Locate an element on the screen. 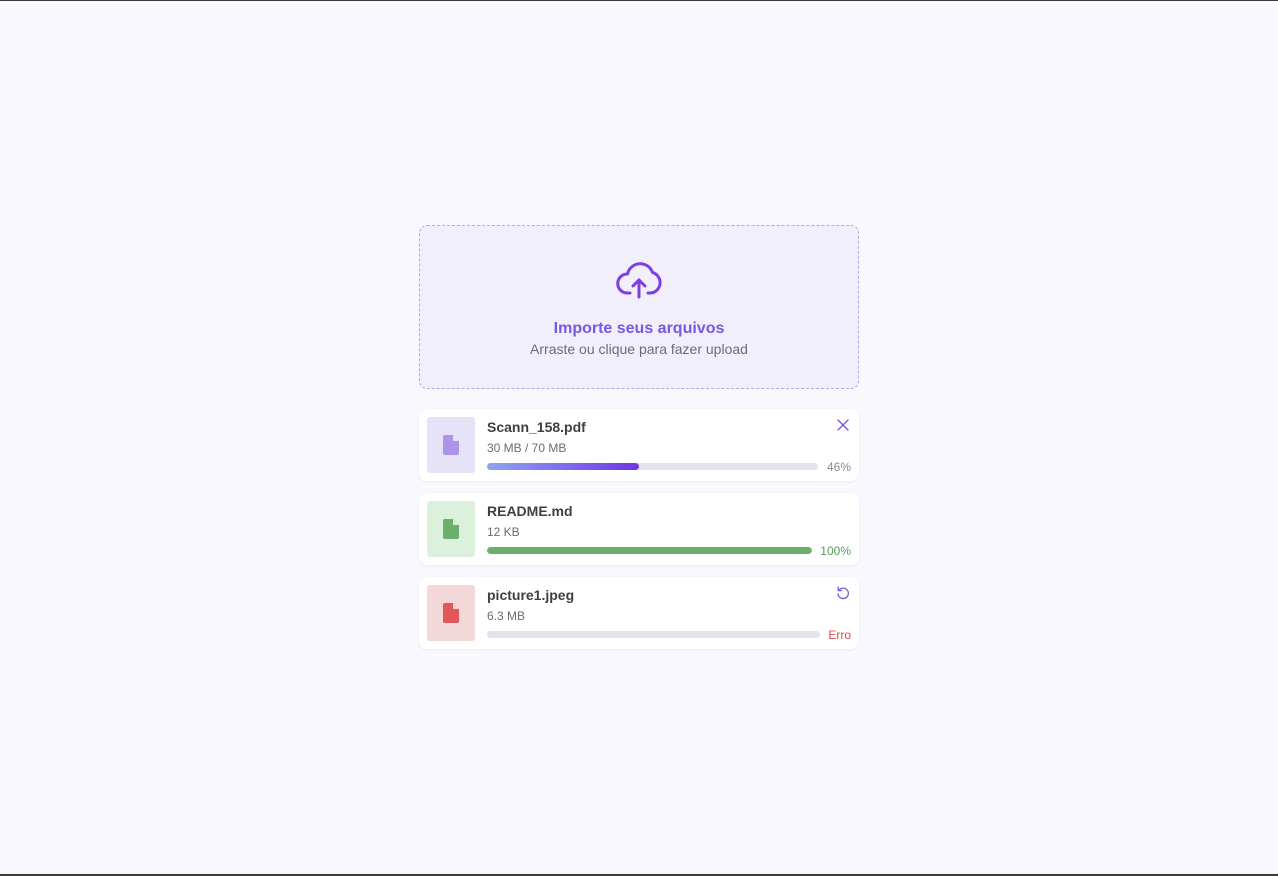 The image size is (1278, 876). error-status: Erro is located at coordinates (839, 635).